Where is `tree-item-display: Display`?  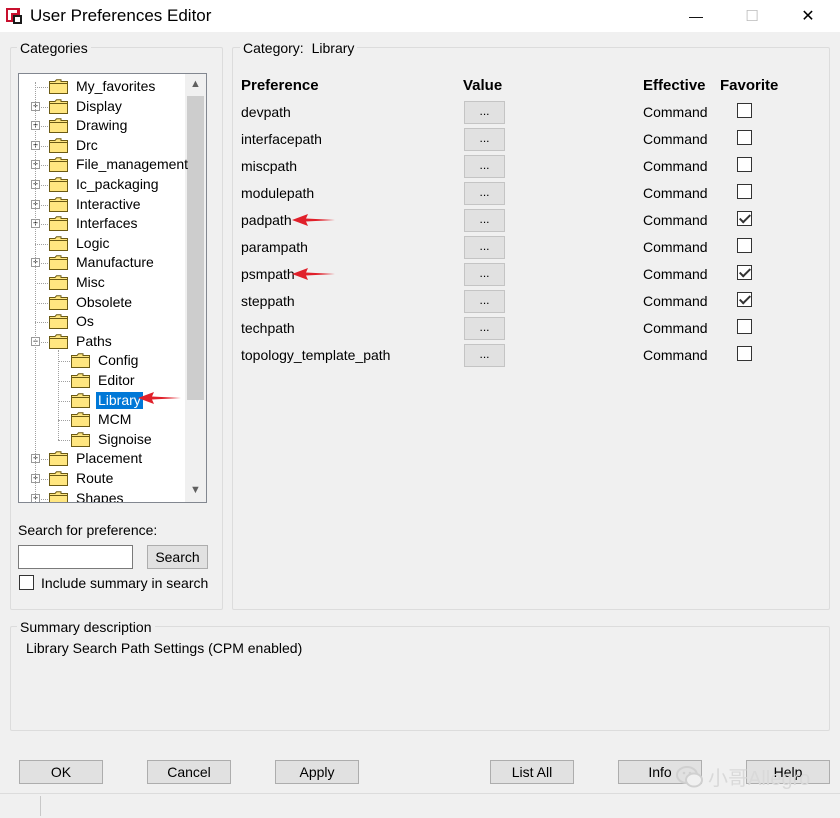
tree-item-display: Display is located at coordinates (86, 106).